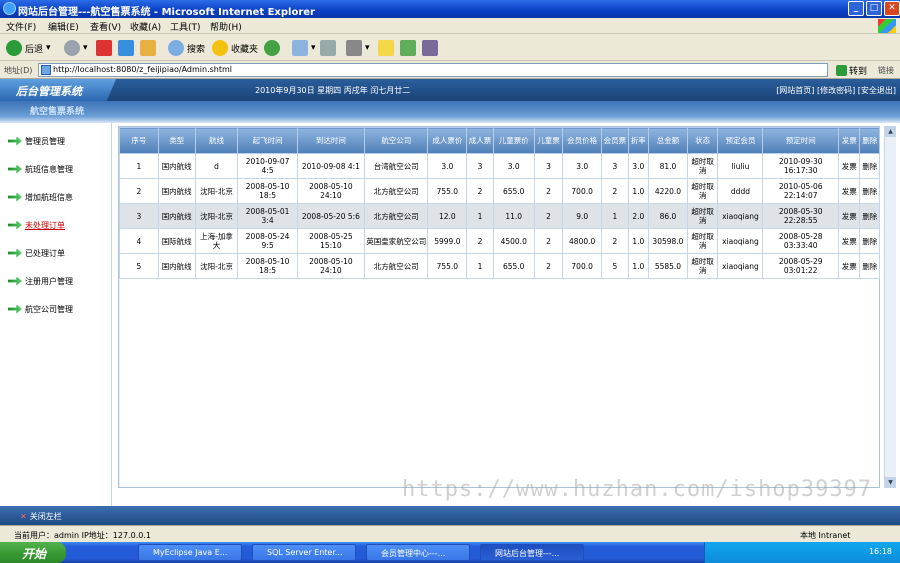 This screenshot has height=563, width=900. Describe the element at coordinates (46, 70) in the screenshot. I see `page-icon` at that location.